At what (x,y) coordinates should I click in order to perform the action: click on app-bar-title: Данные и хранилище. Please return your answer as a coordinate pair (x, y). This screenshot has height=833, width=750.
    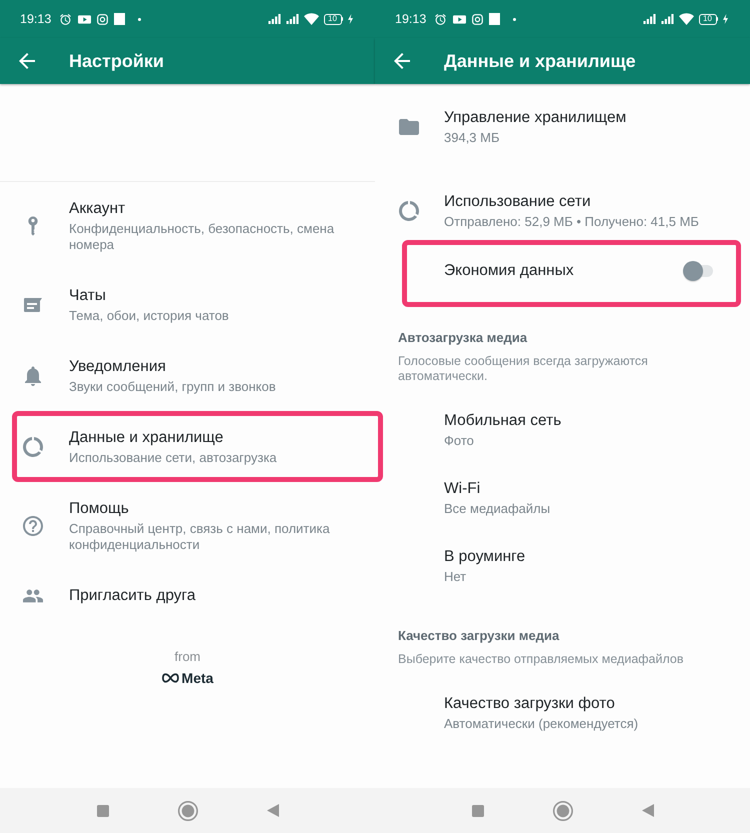
    Looking at the image, I should click on (540, 61).